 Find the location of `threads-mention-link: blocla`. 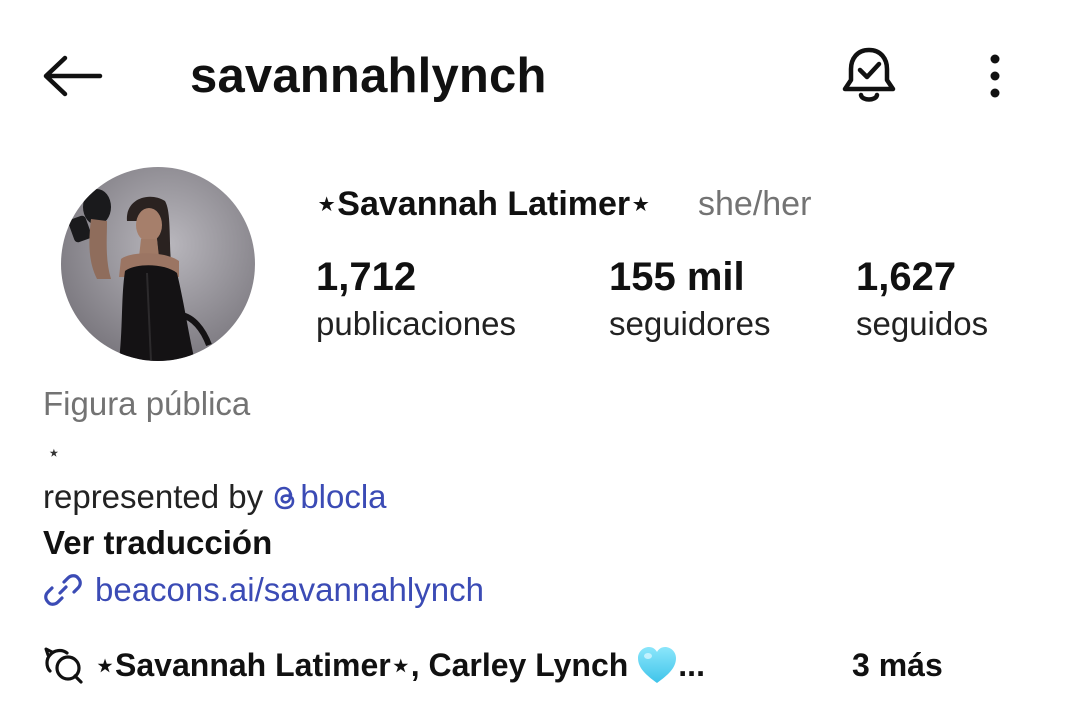

threads-mention-link: blocla is located at coordinates (329, 496).